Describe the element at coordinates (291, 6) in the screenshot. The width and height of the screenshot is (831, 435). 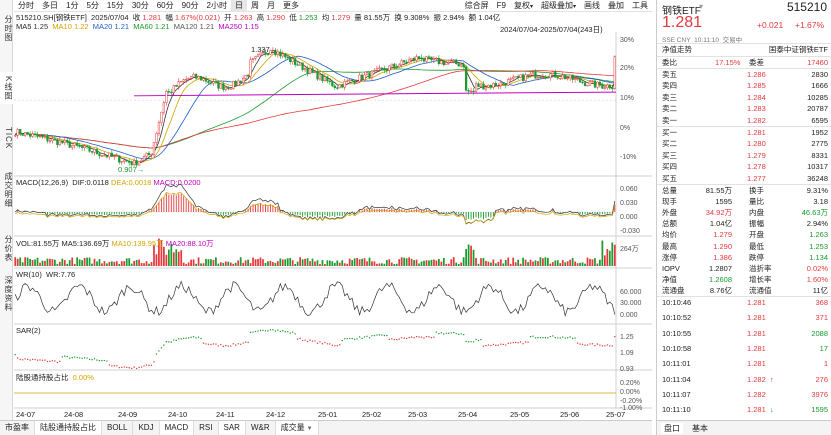
I see `period-more: 更多` at that location.